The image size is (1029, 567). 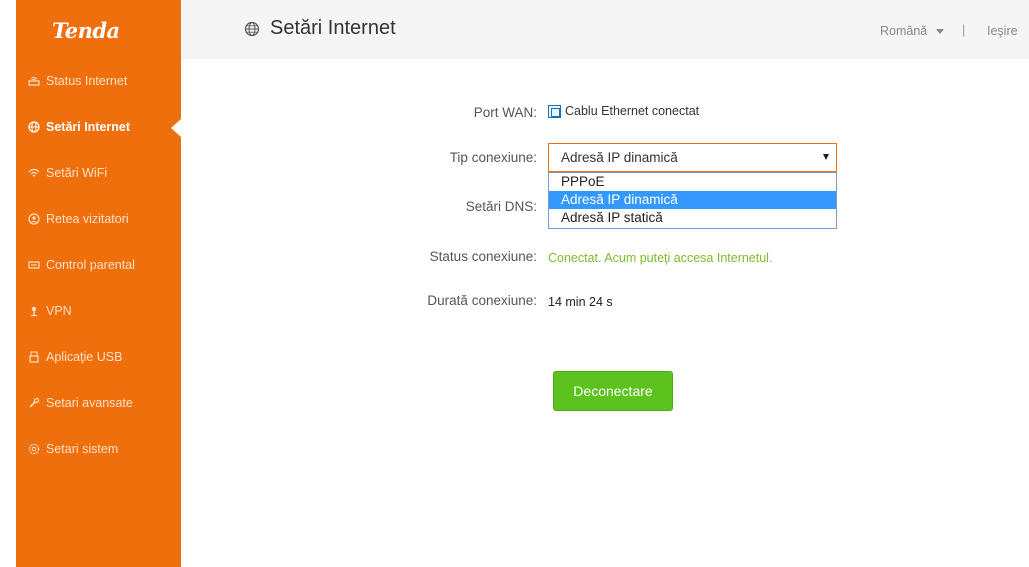 What do you see at coordinates (554, 111) in the screenshot?
I see `ethernet-port-icon` at bounding box center [554, 111].